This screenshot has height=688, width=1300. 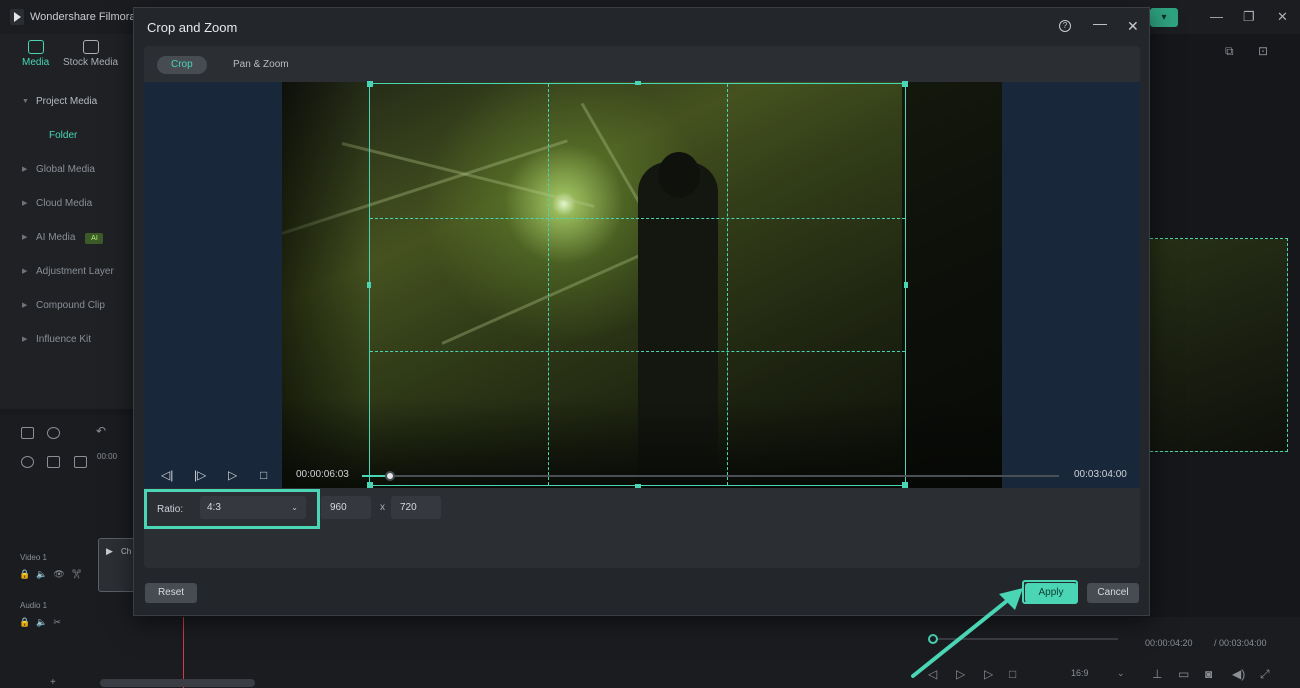 I want to click on crop-handle-top-left, so click(x=370, y=84).